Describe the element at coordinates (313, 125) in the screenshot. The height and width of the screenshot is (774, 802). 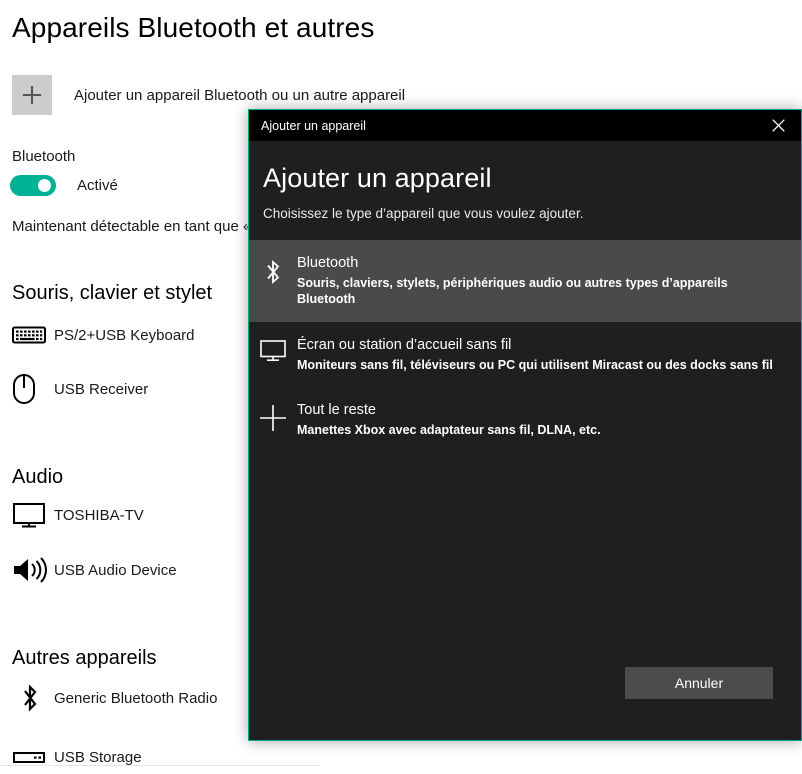
I see `dialog-titlebar-title: Ajouter un appareil` at that location.